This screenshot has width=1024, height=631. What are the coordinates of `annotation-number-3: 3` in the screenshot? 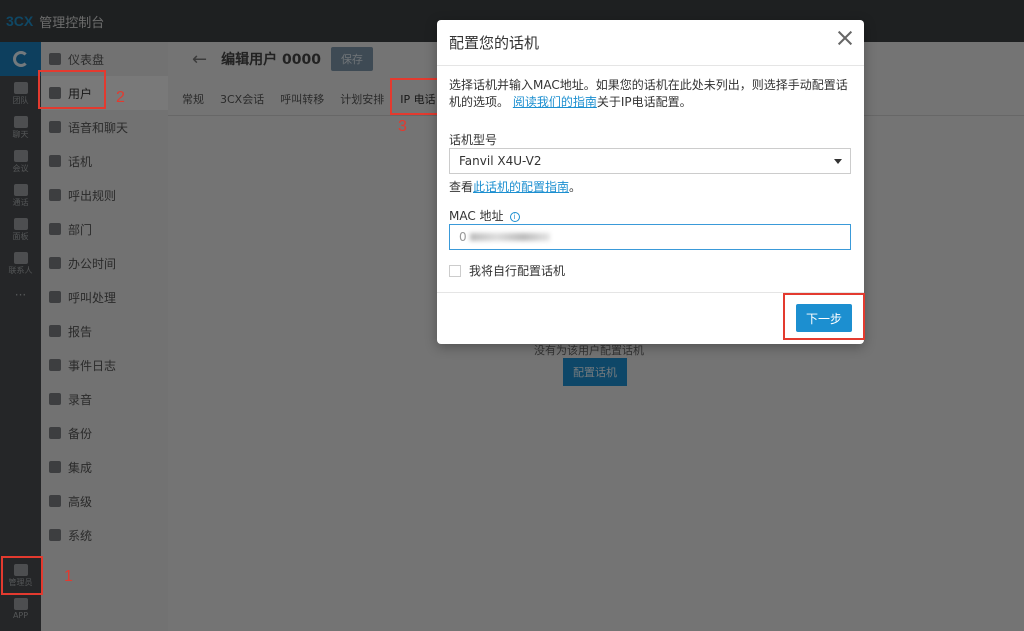 It's located at (402, 126).